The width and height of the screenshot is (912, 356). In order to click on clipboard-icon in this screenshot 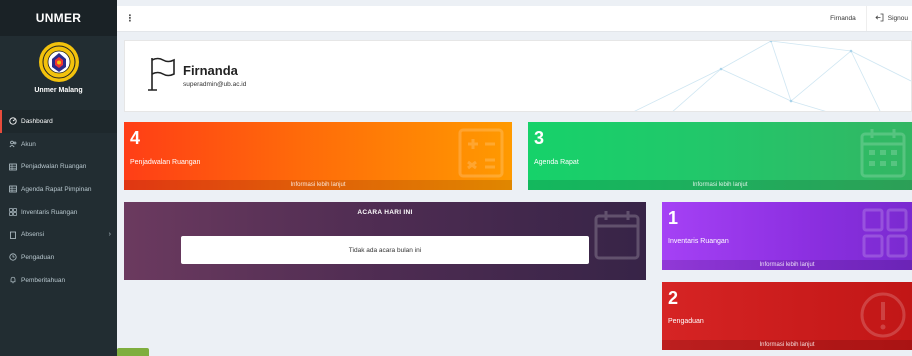, I will do `click(13, 235)`.